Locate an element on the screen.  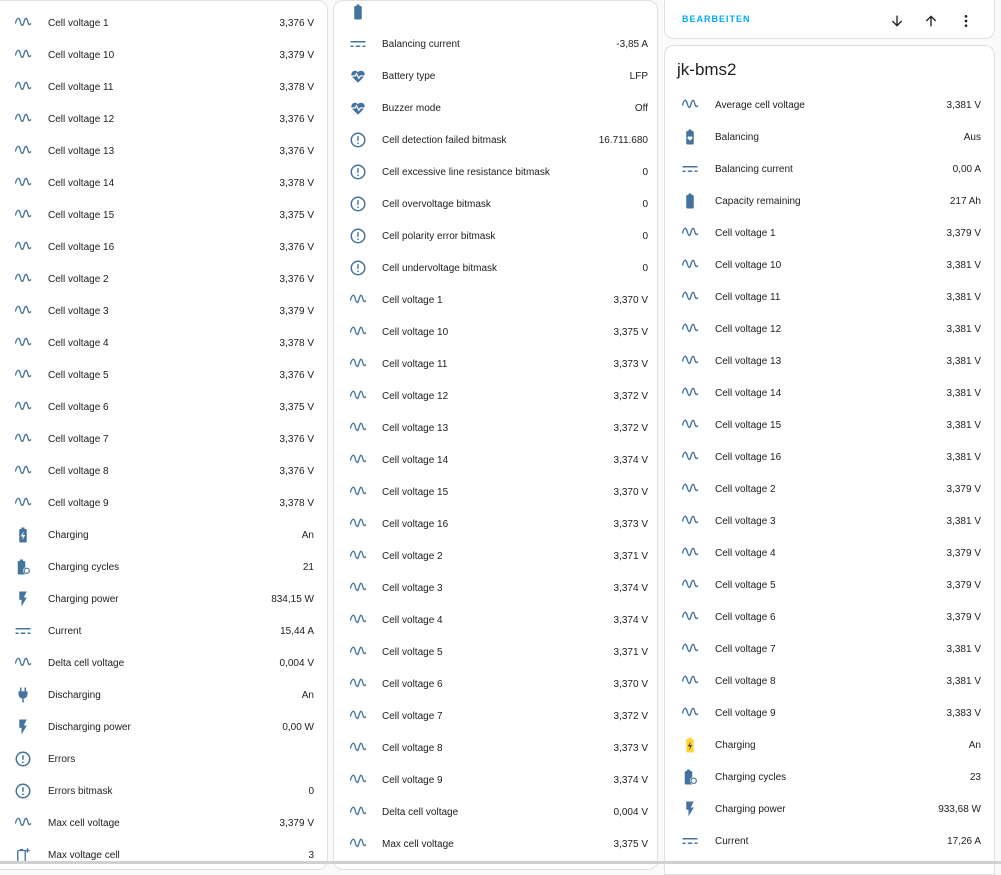
entity-row: Cell voltage 4 3,374 V is located at coordinates (495, 620).